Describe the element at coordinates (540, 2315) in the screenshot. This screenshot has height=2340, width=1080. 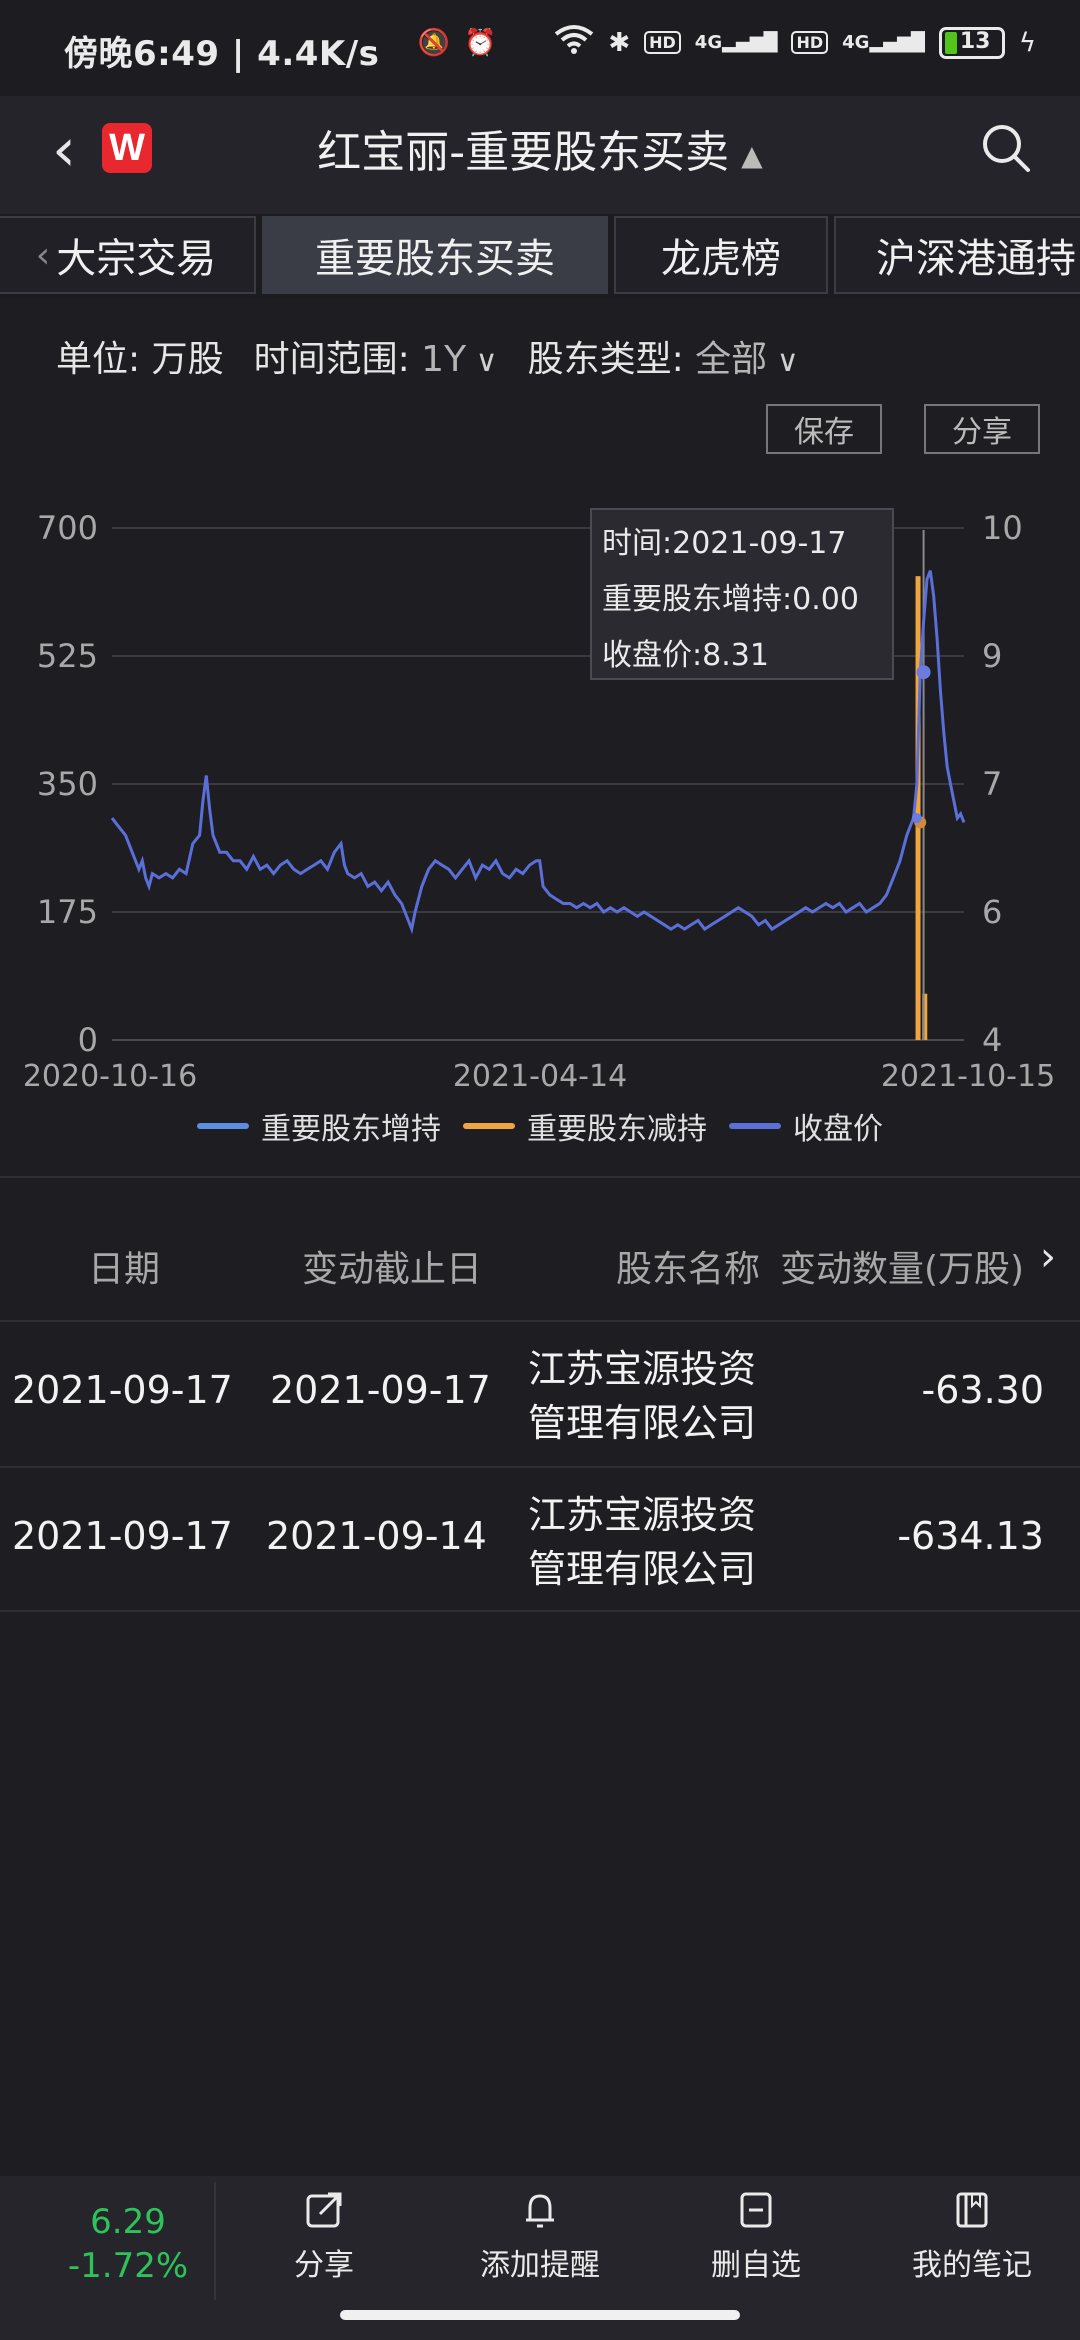
I see `home-indicator` at that location.